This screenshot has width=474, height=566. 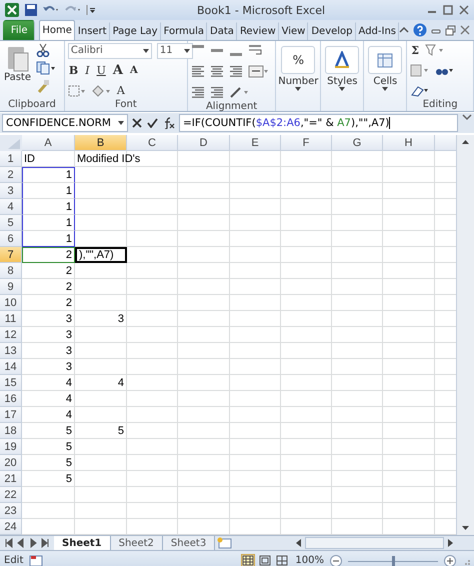 I want to click on group-label: Alignment, so click(x=232, y=106).